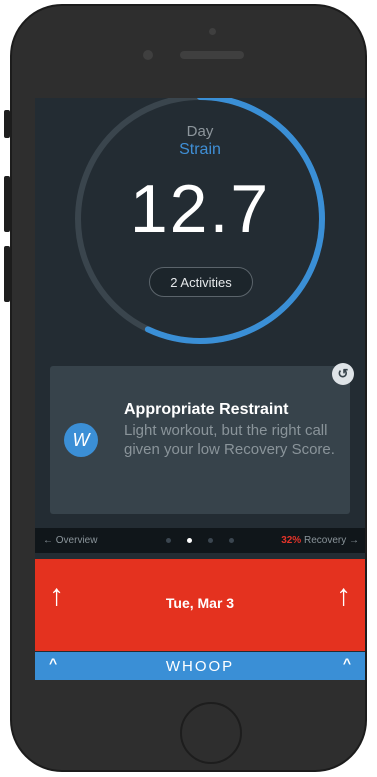  I want to click on strain-value: 12.7, so click(200, 209).